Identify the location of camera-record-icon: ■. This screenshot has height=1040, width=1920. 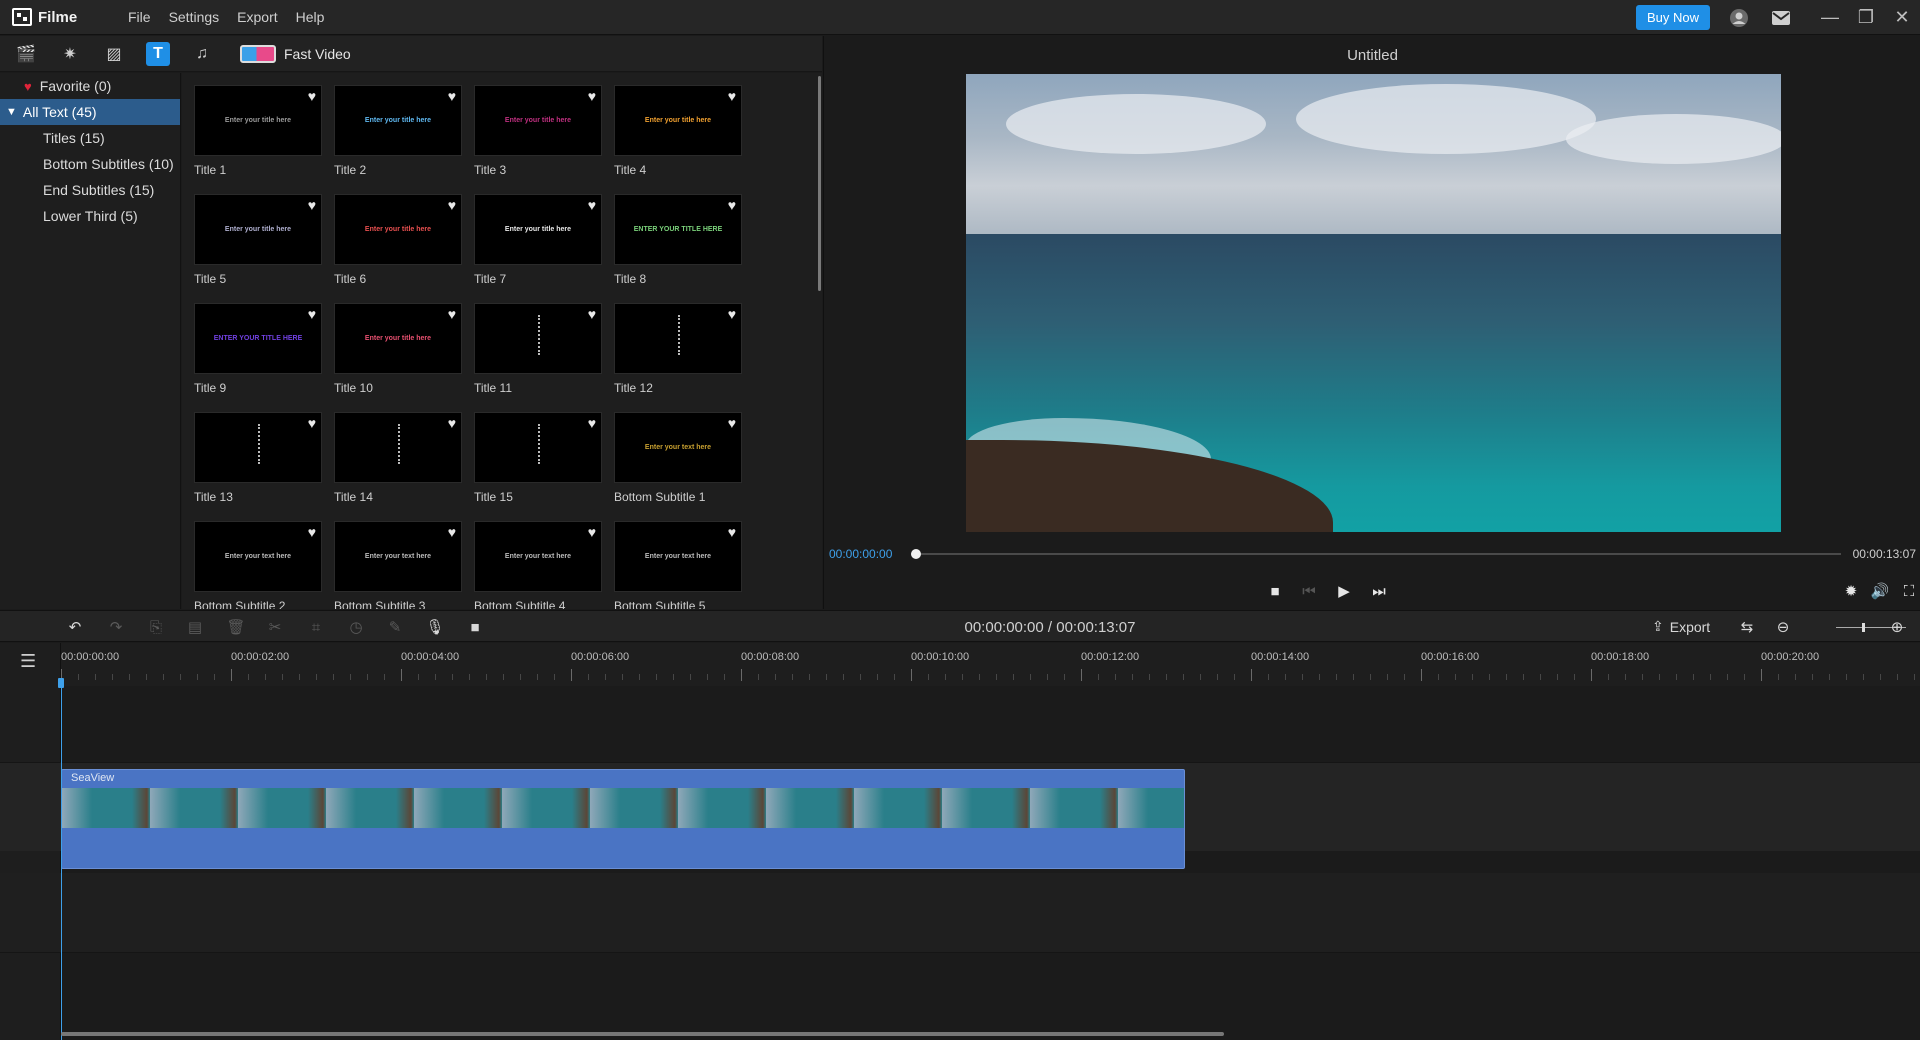
(475, 627).